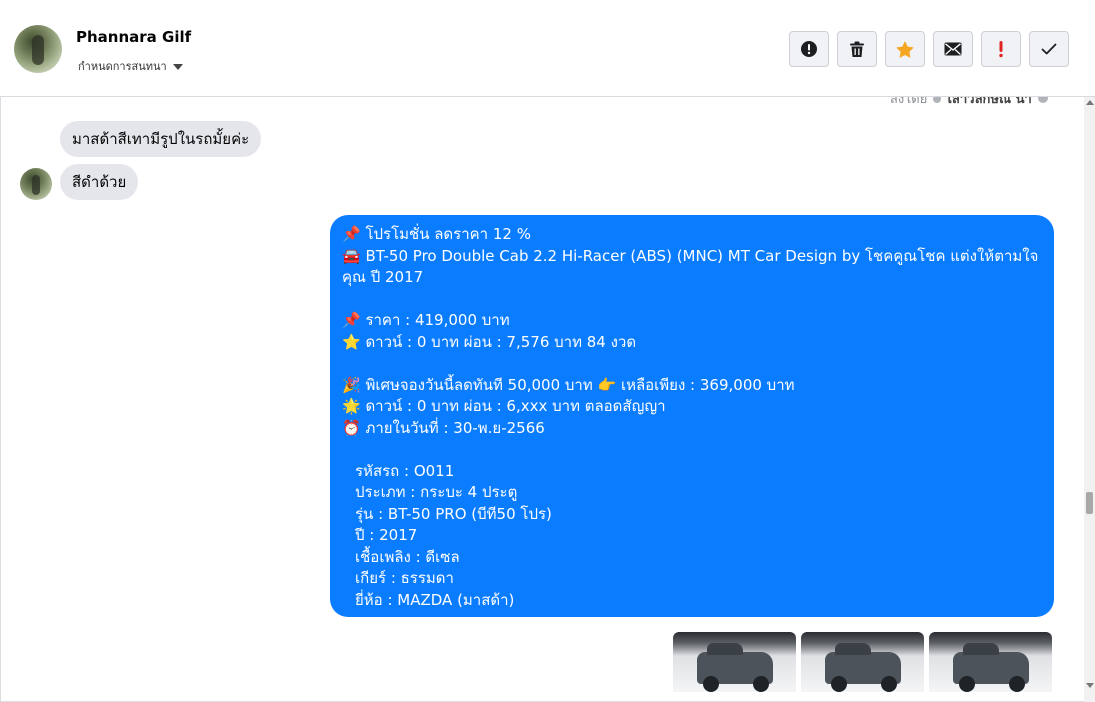 The width and height of the screenshot is (1095, 702). What do you see at coordinates (1089, 399) in the screenshot?
I see `scrollbar` at bounding box center [1089, 399].